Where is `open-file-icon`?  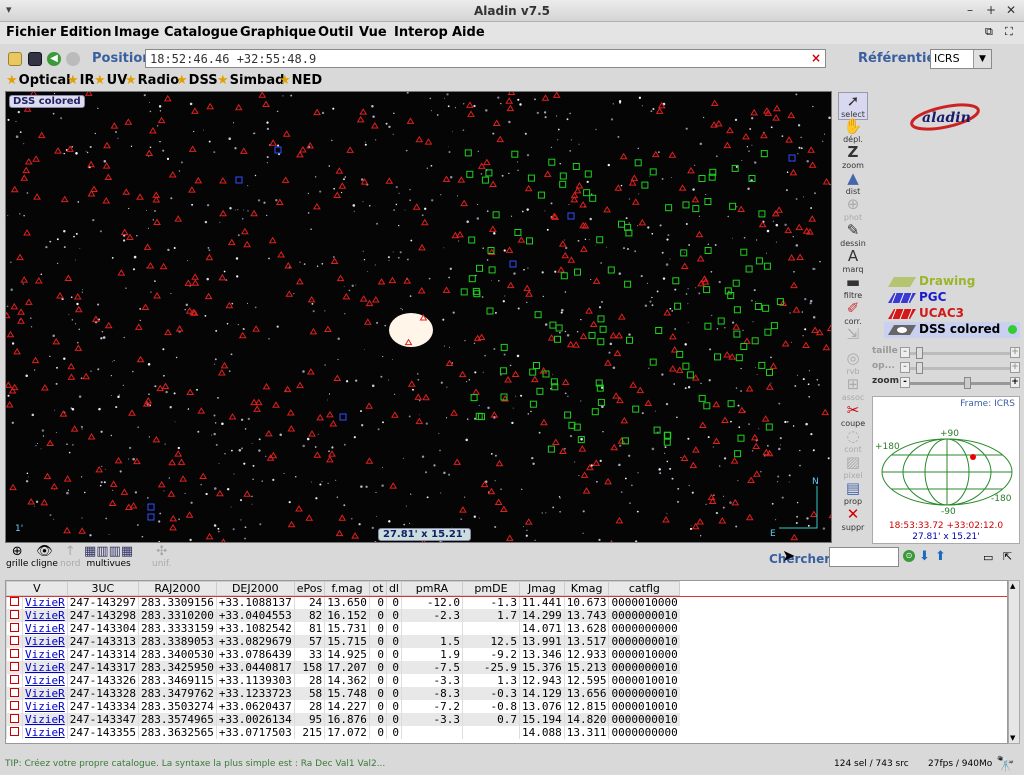
open-file-icon is located at coordinates (15, 59).